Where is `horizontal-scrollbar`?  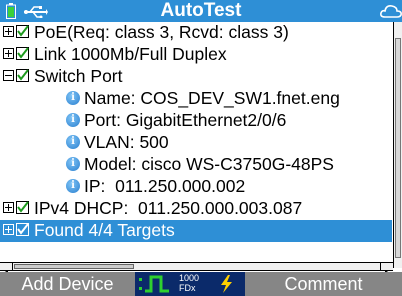
horizontal-scrollbar is located at coordinates (196, 268).